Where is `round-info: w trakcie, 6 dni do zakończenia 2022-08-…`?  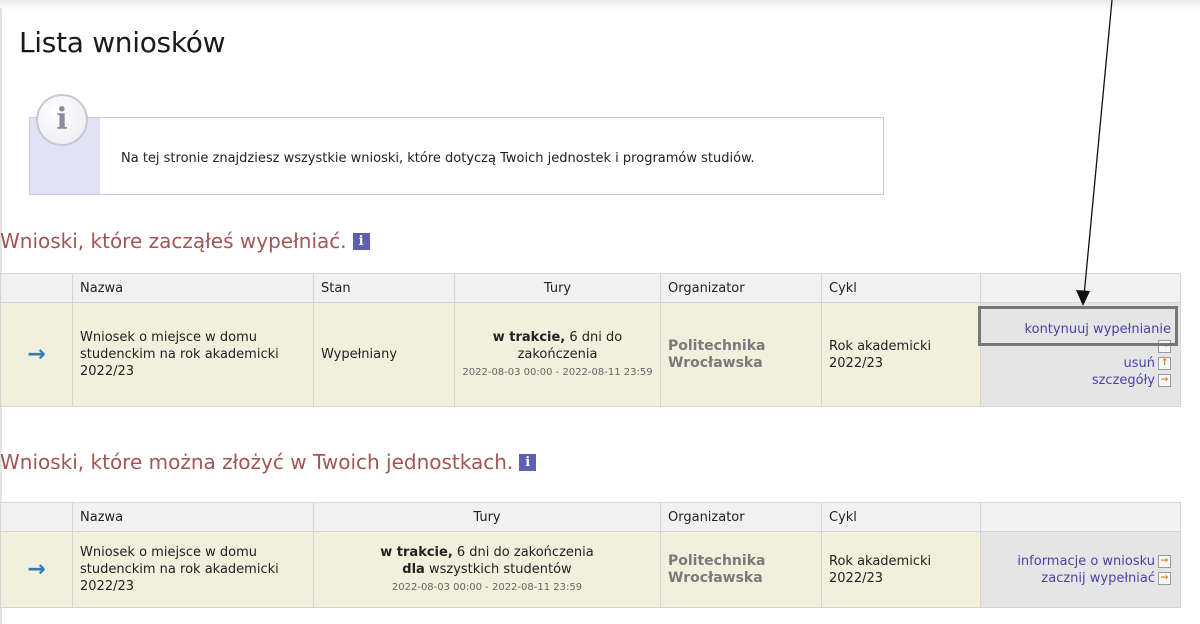
round-info: w trakcie, 6 dni do zakończenia 2022-08-… is located at coordinates (557, 354).